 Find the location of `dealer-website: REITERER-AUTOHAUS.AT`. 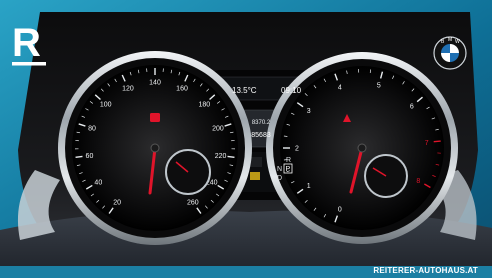

dealer-website: REITERER-AUTOHAUS.AT is located at coordinates (425, 270).